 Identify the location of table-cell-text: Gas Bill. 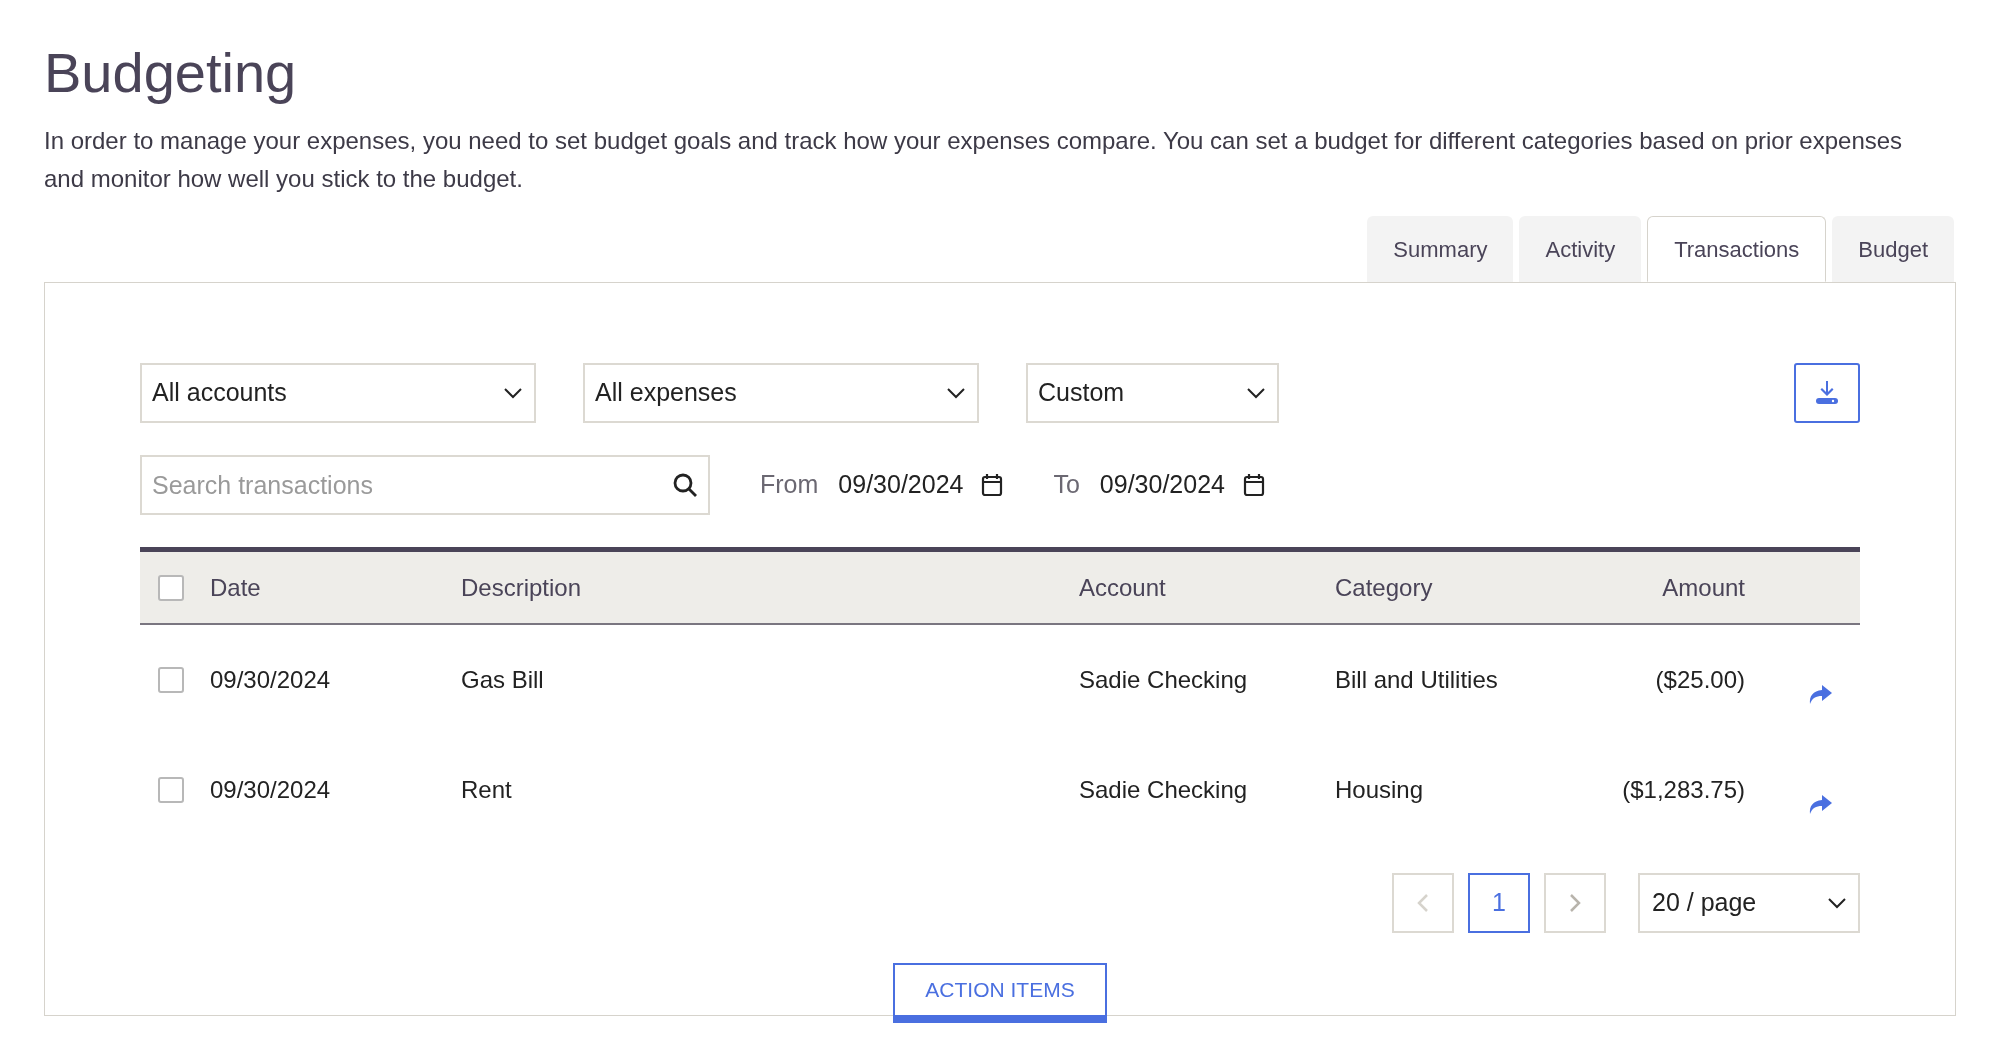
(503, 680).